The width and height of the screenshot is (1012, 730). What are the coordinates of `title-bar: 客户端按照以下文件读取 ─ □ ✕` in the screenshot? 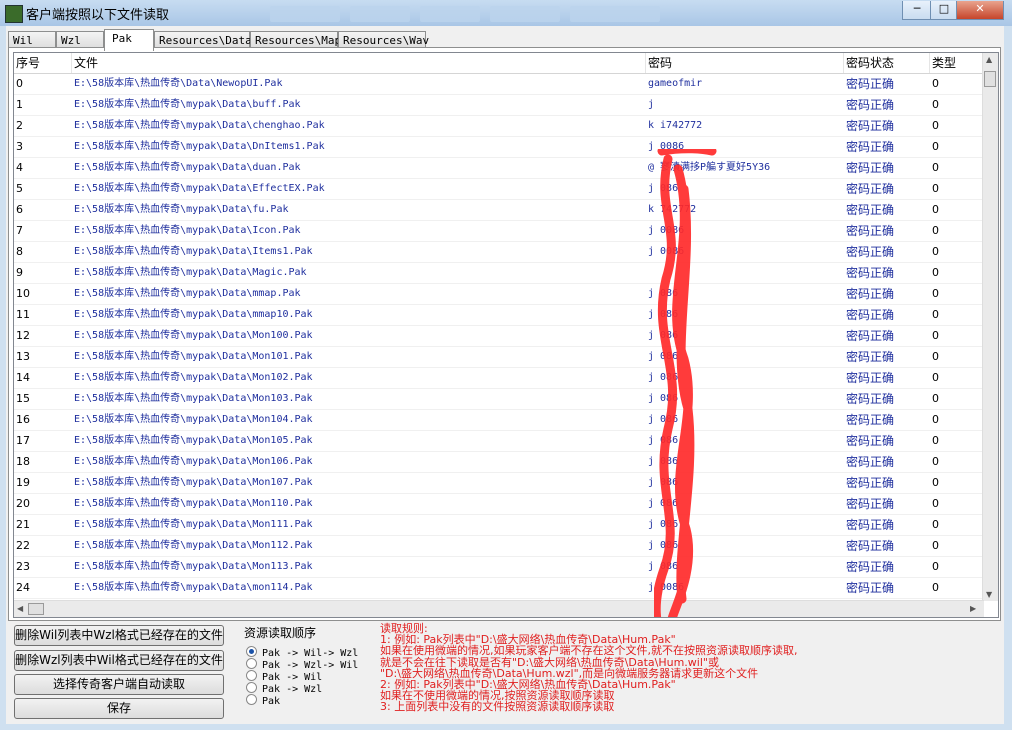 It's located at (506, 13).